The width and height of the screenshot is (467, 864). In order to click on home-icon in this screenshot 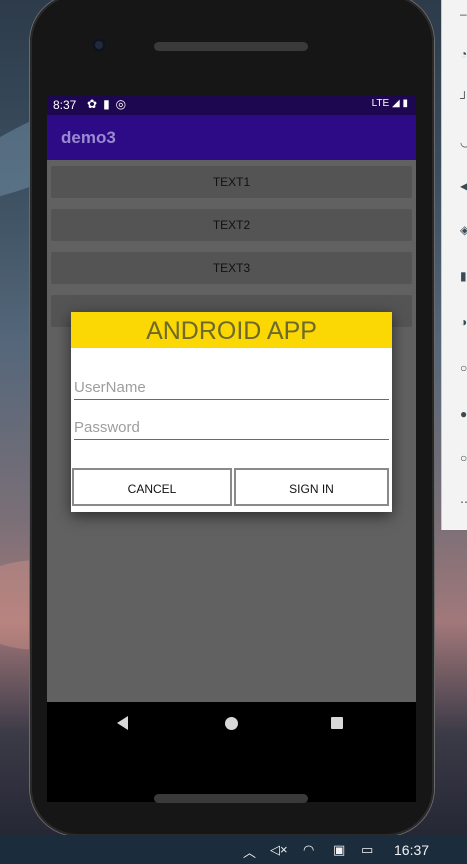, I will do `click(231, 723)`.